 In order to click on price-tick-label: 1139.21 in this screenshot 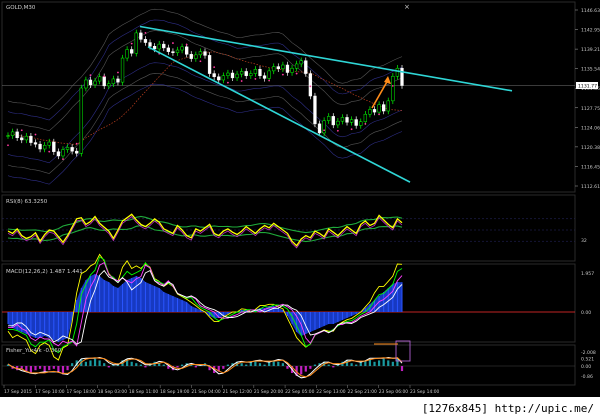, I will do `click(590, 50)`.